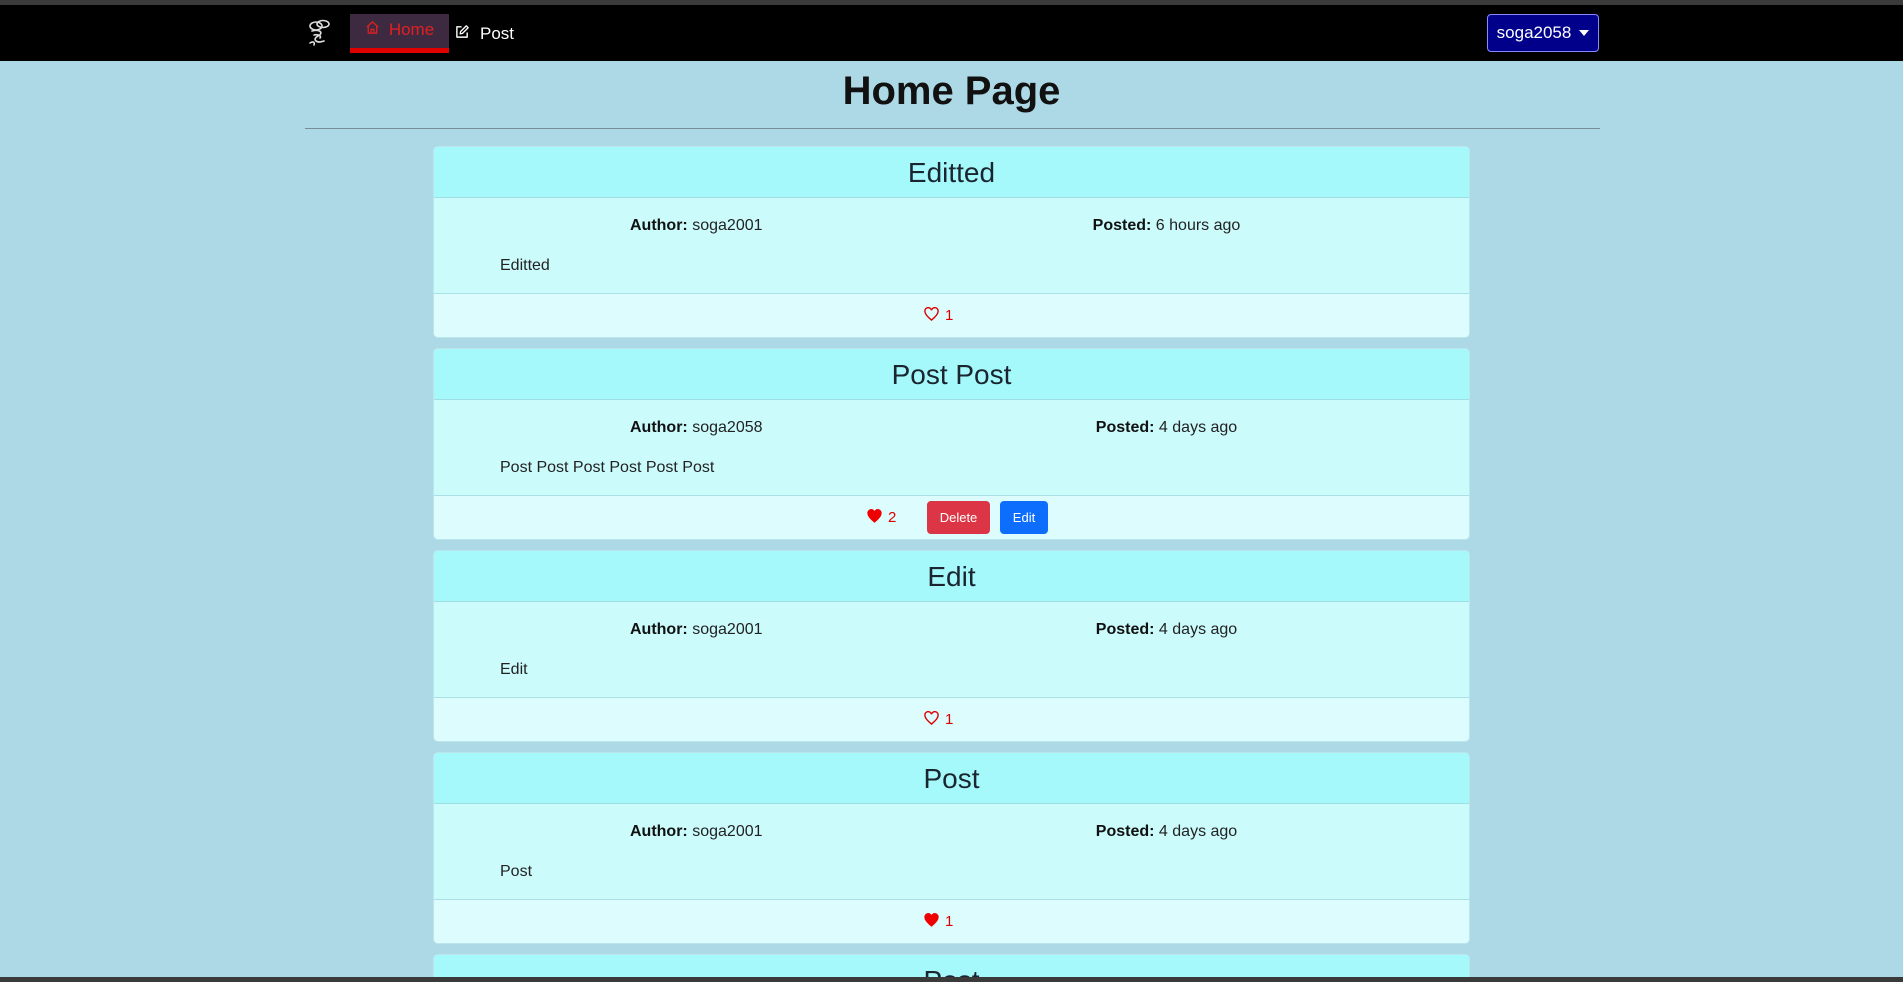  What do you see at coordinates (951, 33) in the screenshot?
I see `navbar: Home Post soga2058` at bounding box center [951, 33].